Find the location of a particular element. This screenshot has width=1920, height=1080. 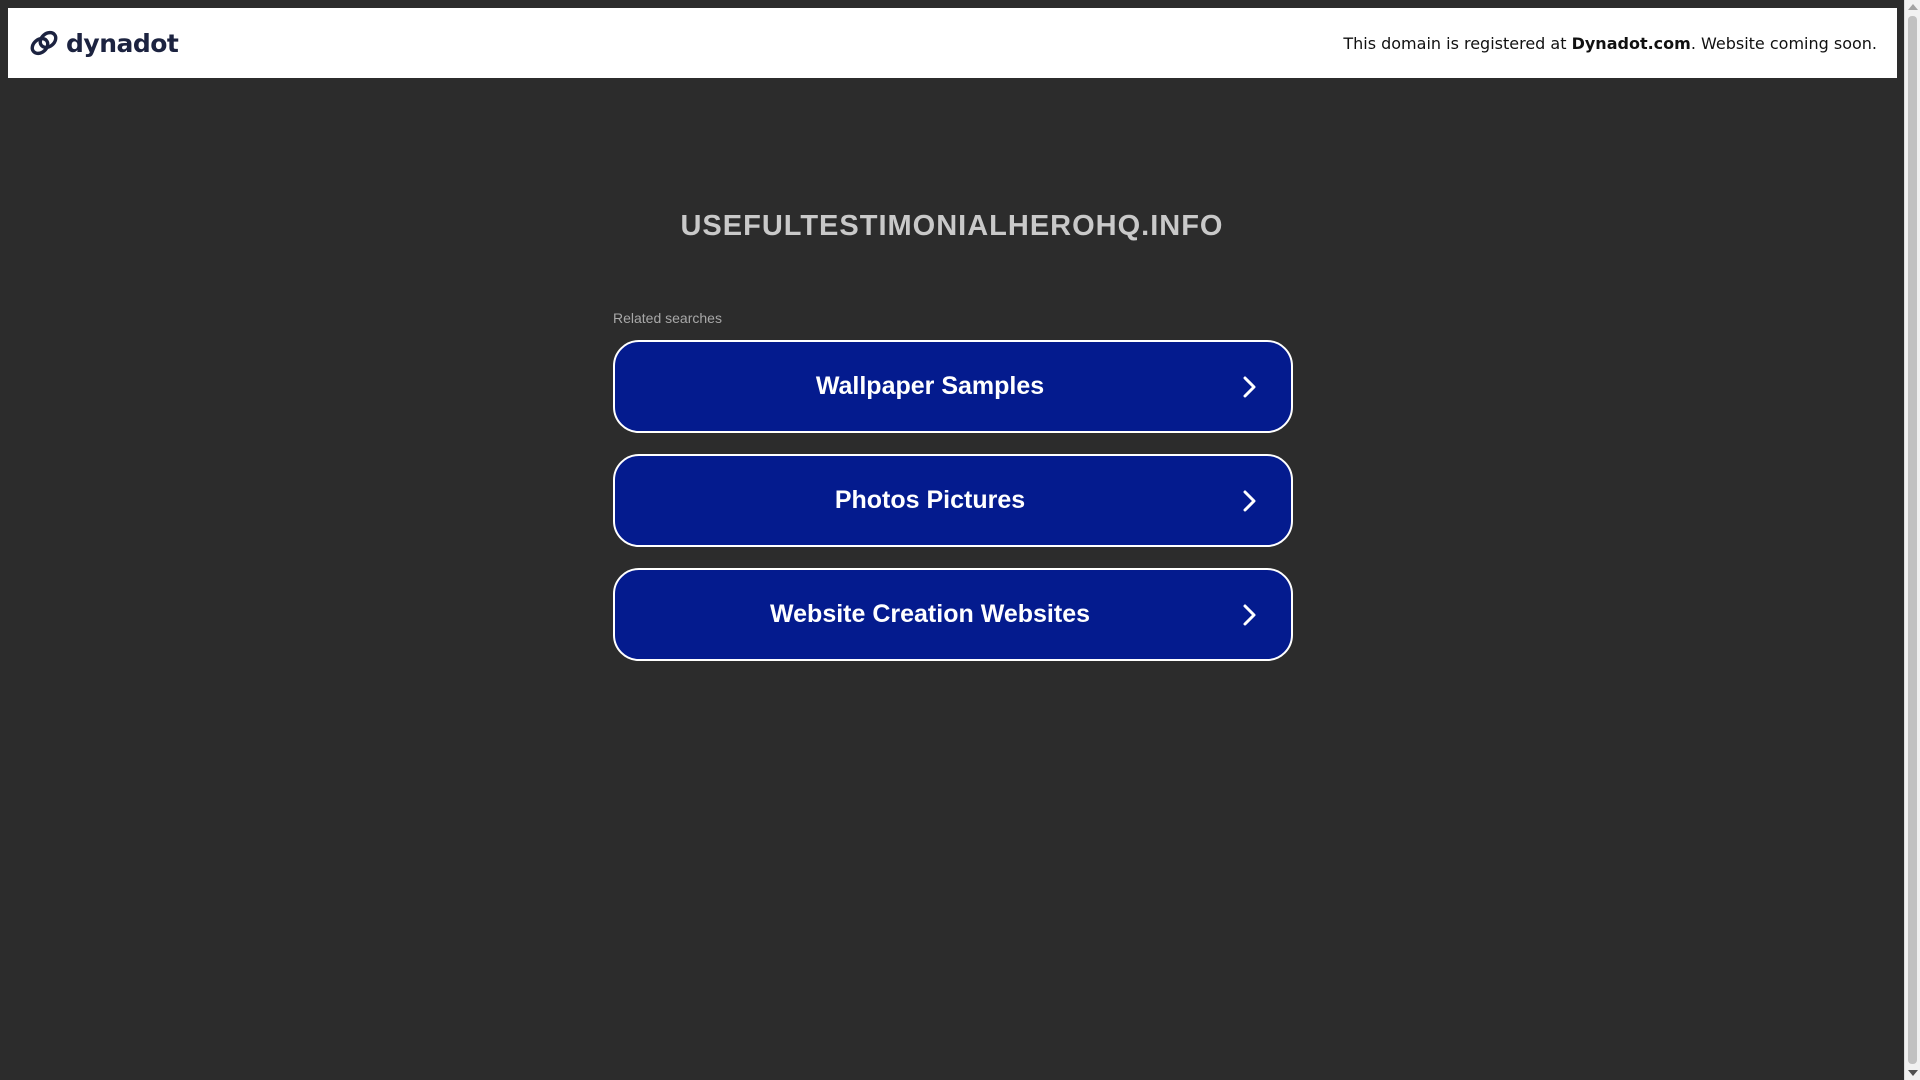

dynadot-link: Dynadot.com is located at coordinates (1631, 43).